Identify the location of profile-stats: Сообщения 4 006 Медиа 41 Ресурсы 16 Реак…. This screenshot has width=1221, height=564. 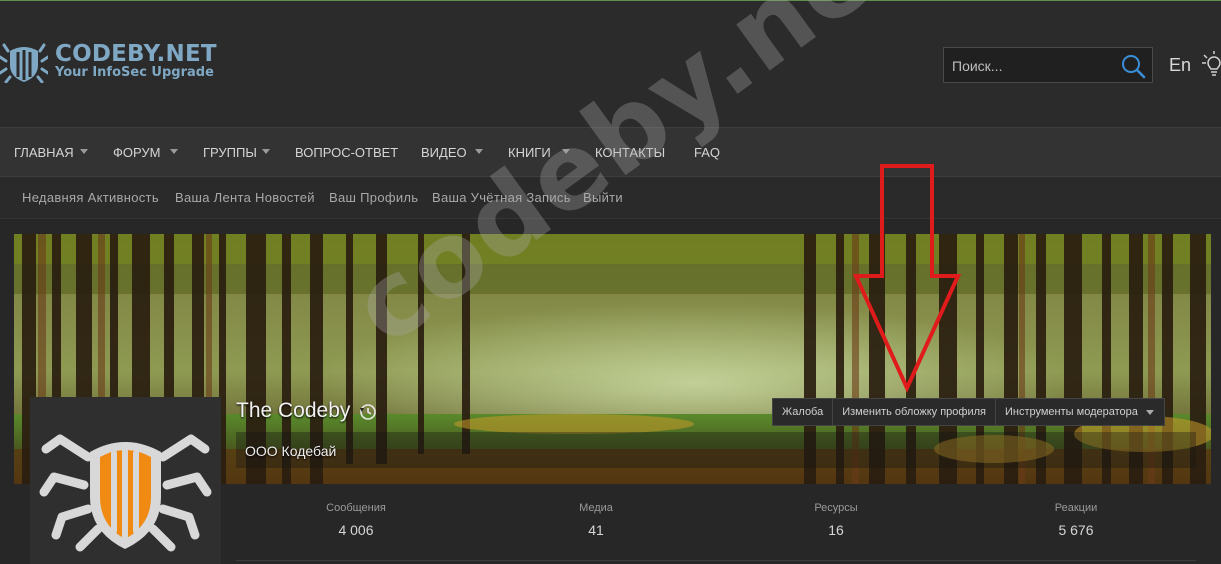
(716, 522).